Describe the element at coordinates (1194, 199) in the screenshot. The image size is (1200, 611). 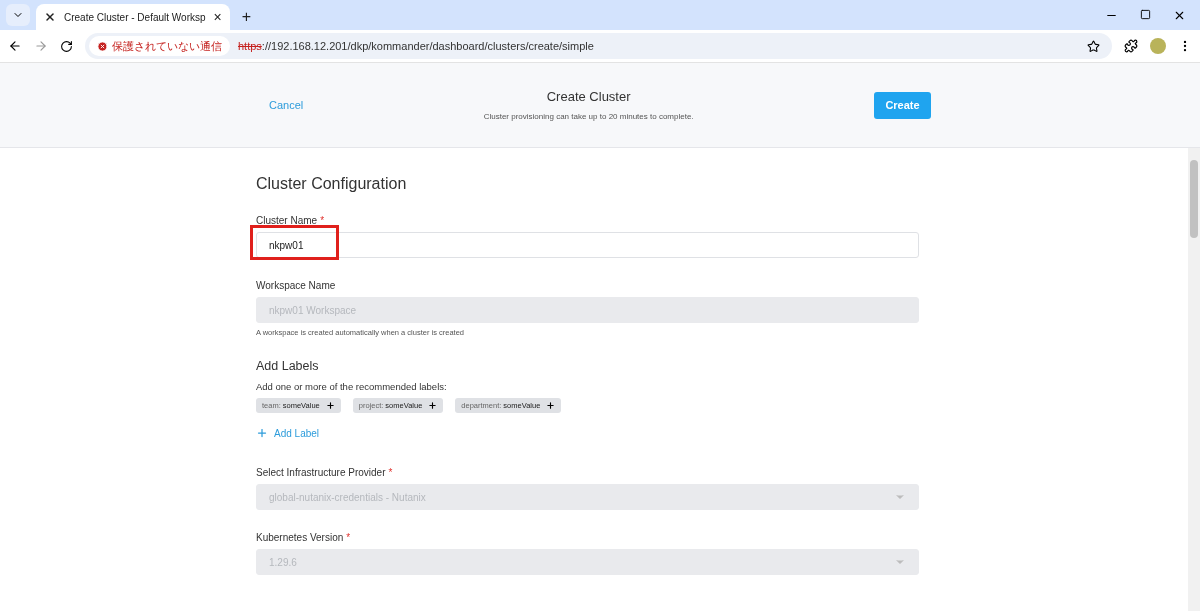
I see `scrollbar-thumb` at that location.